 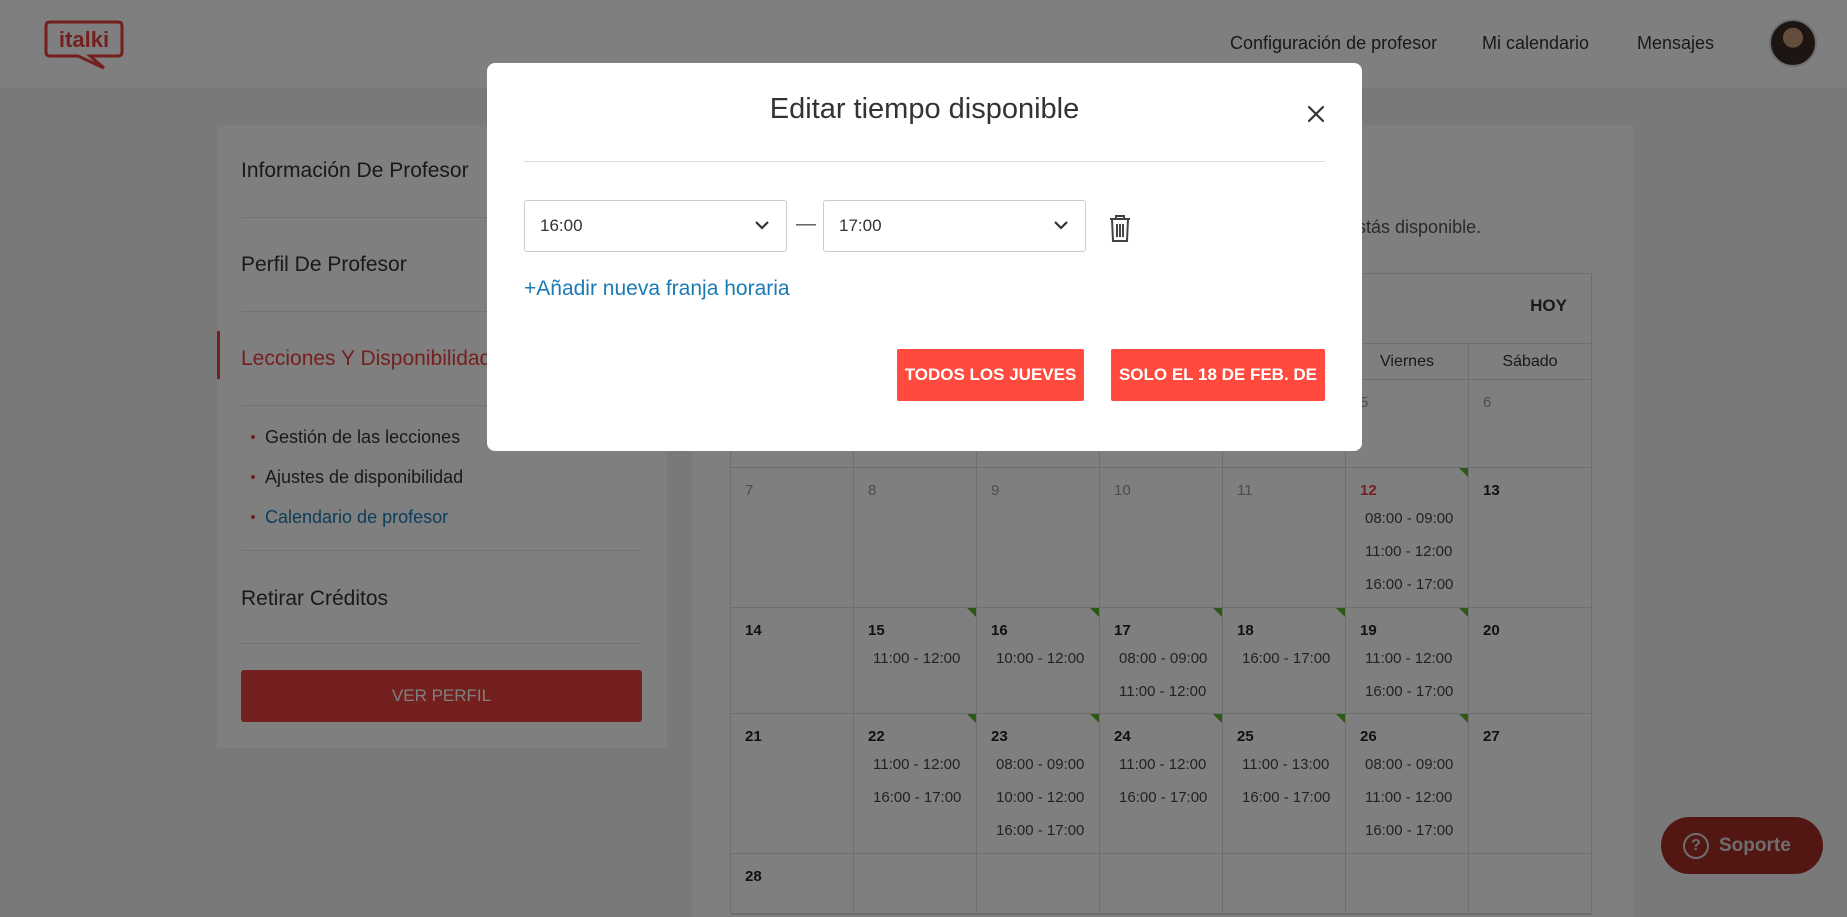 I want to click on start-time-select: 16:00, so click(x=655, y=226).